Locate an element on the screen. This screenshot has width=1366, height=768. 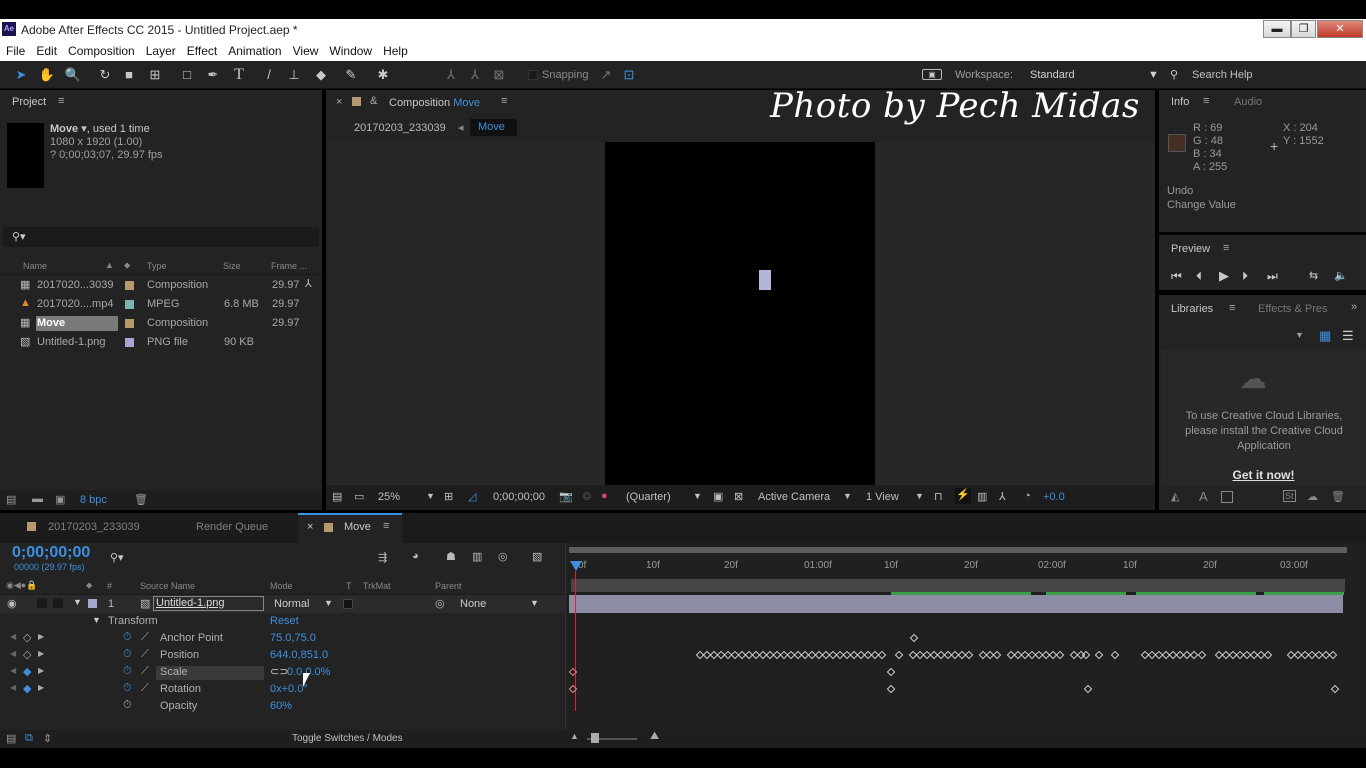
snapping-checkbox is located at coordinates (533, 75).